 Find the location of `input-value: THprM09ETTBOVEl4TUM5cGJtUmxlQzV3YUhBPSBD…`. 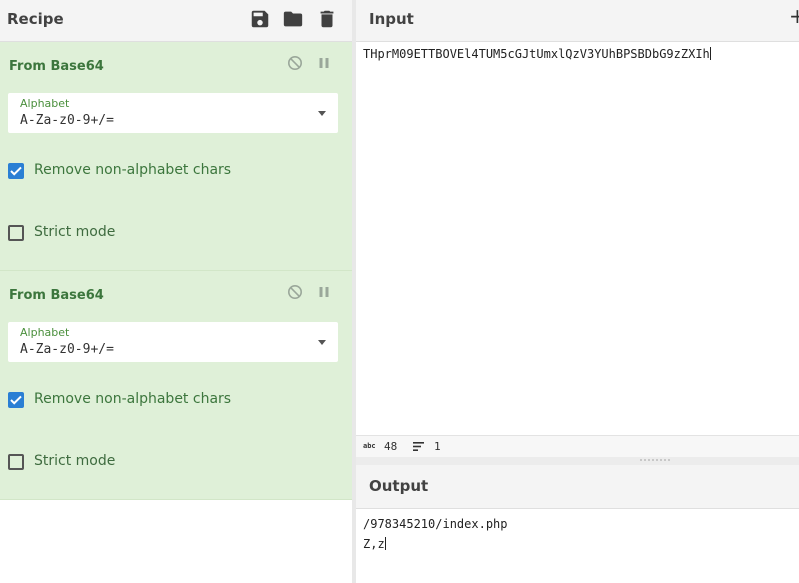

input-value: THprM09ETTBOVEl4TUM5cGJtUmxlQzV3YUhBPSBD… is located at coordinates (536, 54).